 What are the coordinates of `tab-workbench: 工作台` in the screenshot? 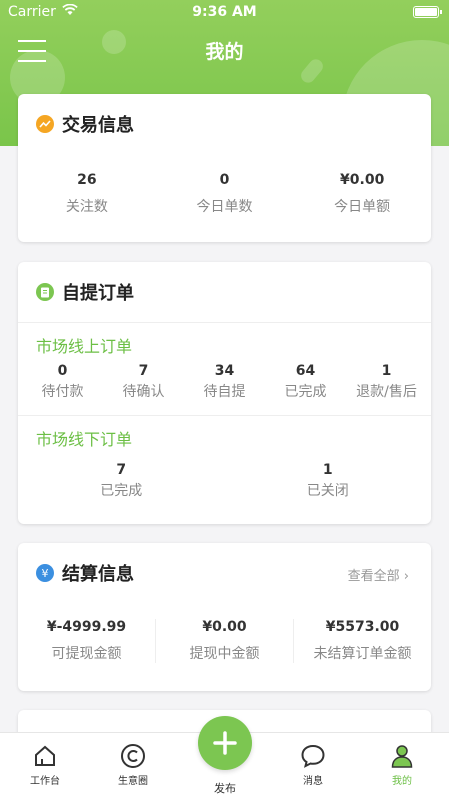 It's located at (45, 765).